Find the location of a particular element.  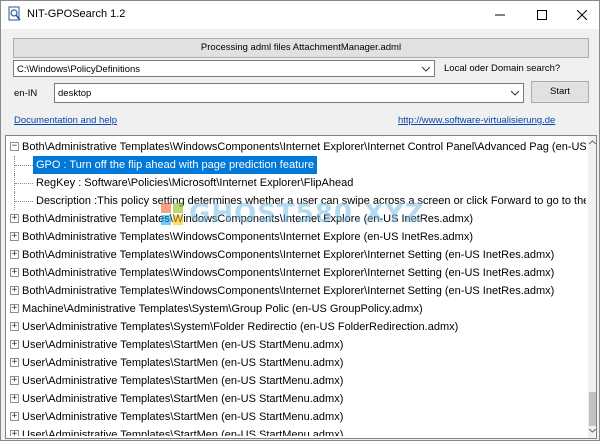

close-button is located at coordinates (581, 15).